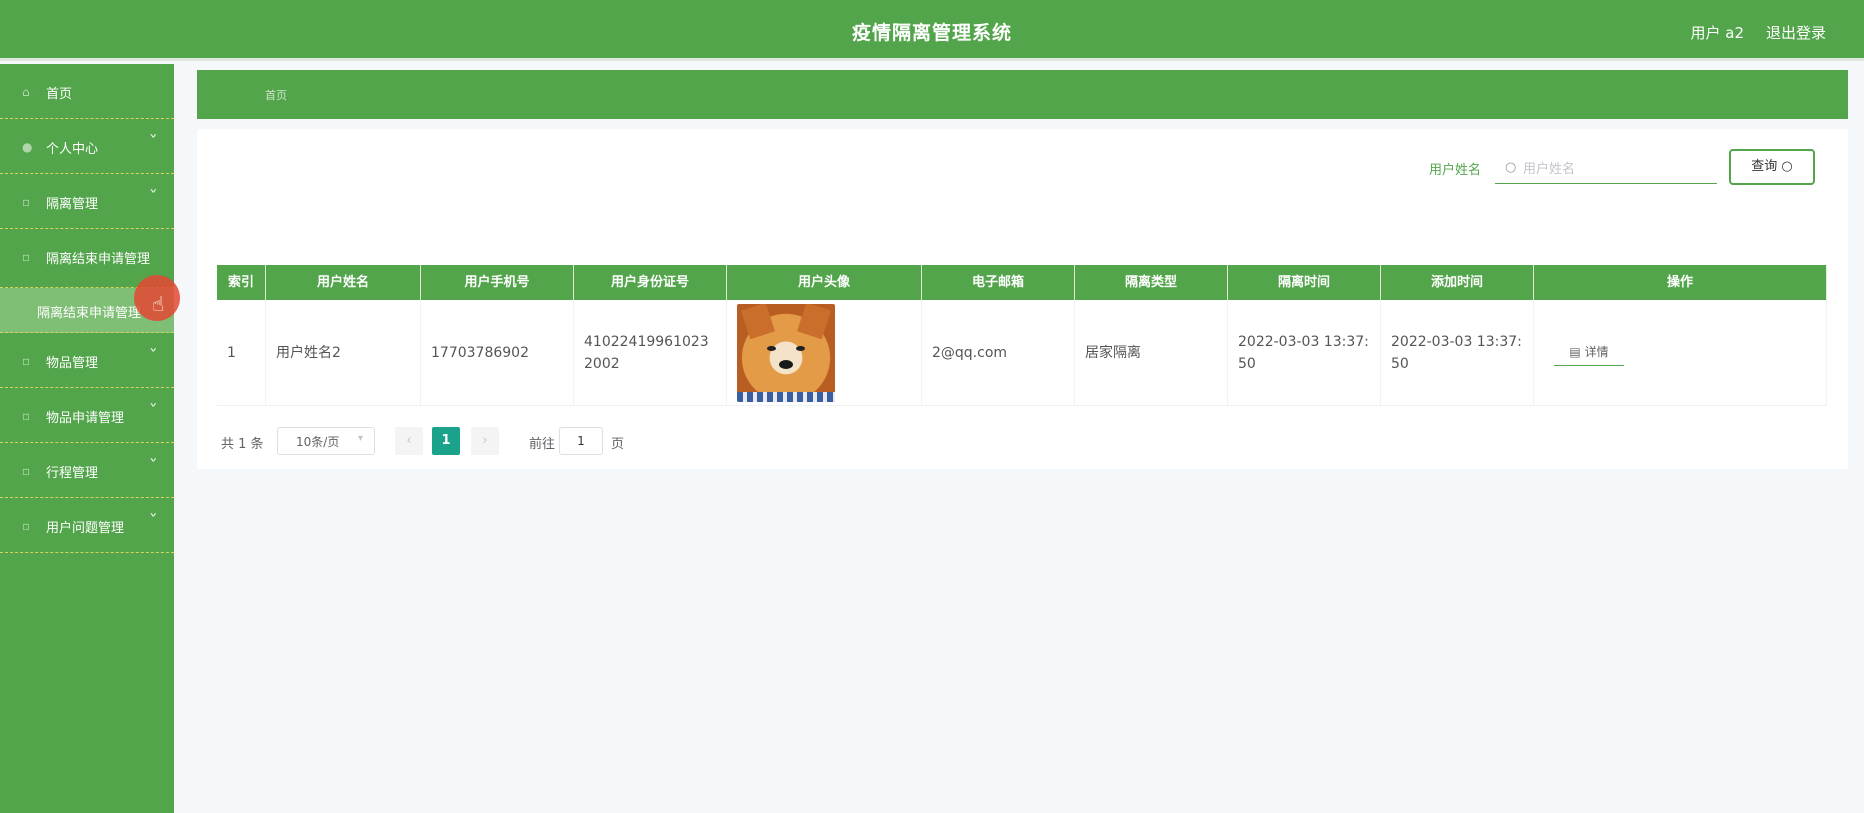 The height and width of the screenshot is (813, 1864). Describe the element at coordinates (931, 33) in the screenshot. I see `app-title: 疫情隔离管理系统` at that location.